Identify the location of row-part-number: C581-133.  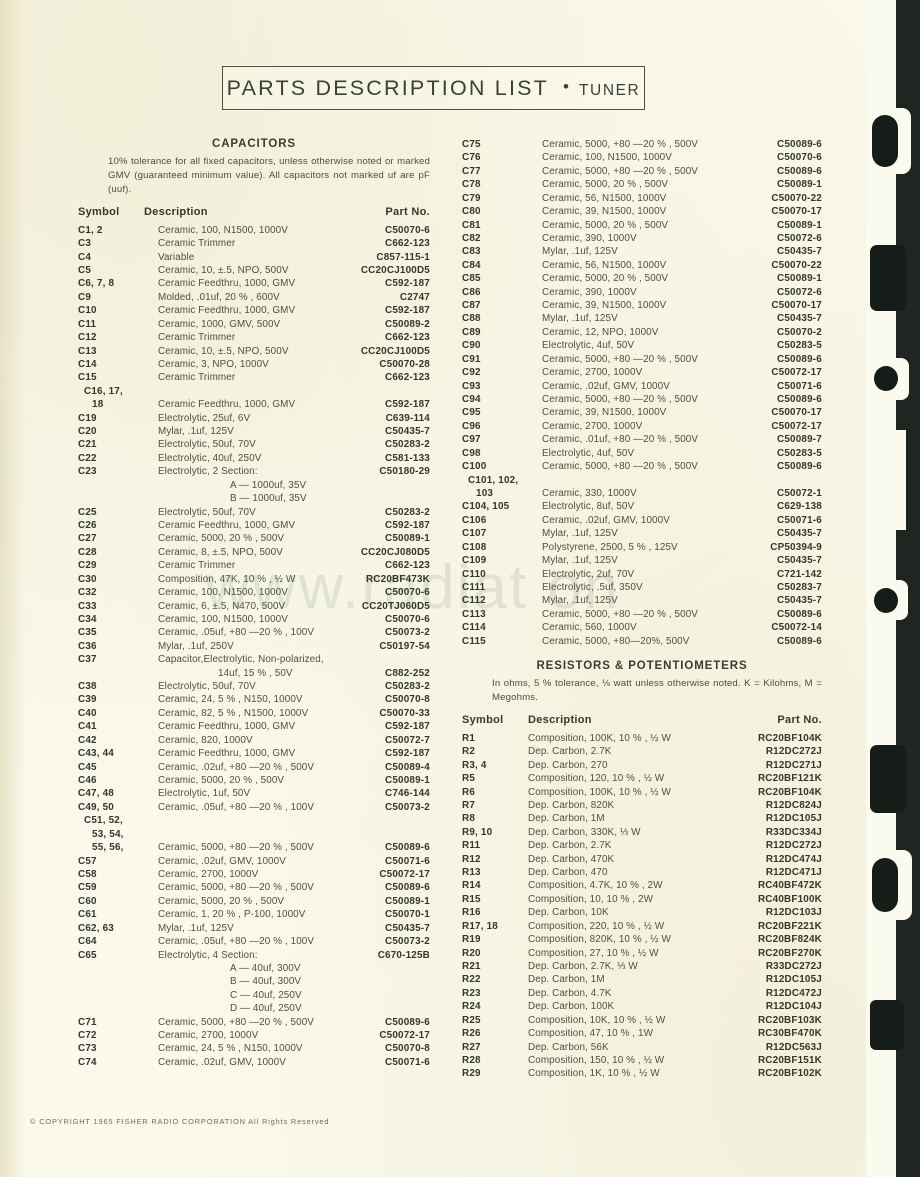
(407, 458).